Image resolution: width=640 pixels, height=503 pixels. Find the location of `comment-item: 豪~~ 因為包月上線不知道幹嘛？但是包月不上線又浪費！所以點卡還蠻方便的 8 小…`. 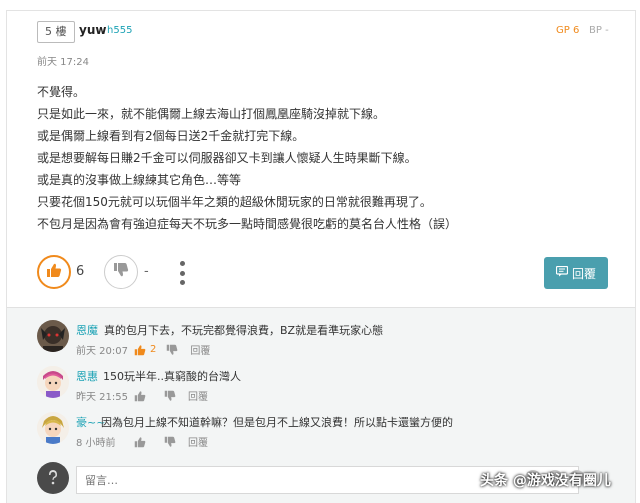

comment-item: 豪~~ 因為包月上線不知道幹嘛？但是包月不上線又浪費！所以點卡還蠻方便的 8 小… is located at coordinates (321, 429).